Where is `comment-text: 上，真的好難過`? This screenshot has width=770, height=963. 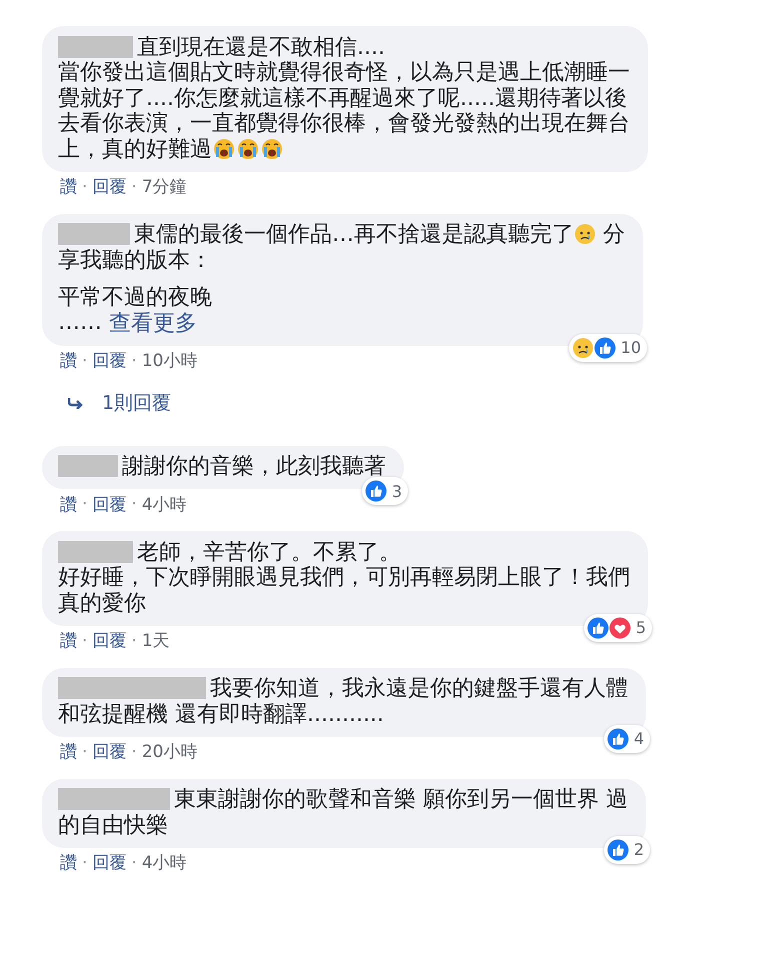
comment-text: 上，真的好難過 is located at coordinates (135, 150).